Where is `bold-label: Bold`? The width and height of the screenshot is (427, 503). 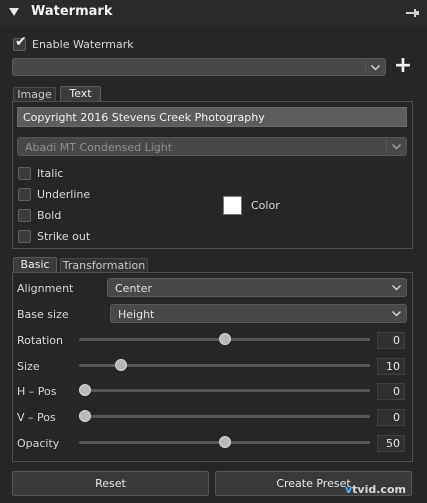 bold-label: Bold is located at coordinates (49, 215).